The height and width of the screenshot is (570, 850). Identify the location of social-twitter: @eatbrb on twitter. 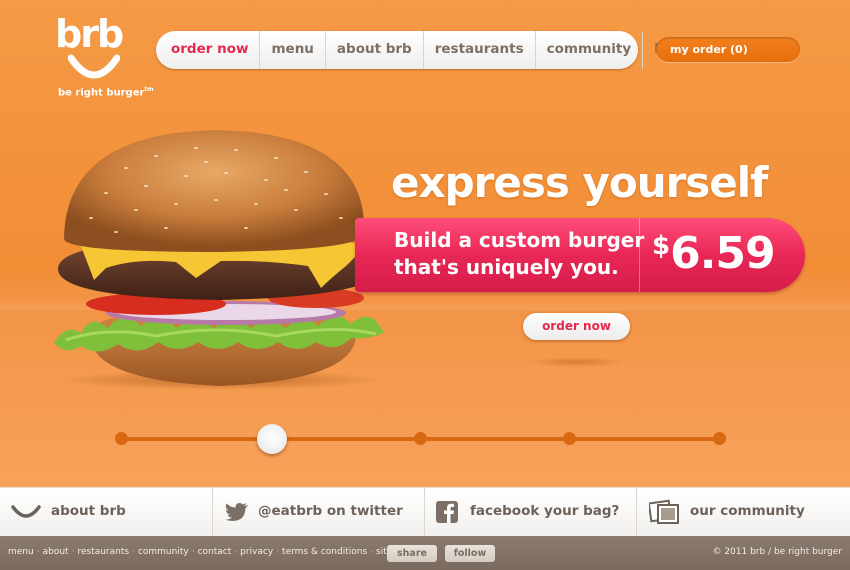
(319, 512).